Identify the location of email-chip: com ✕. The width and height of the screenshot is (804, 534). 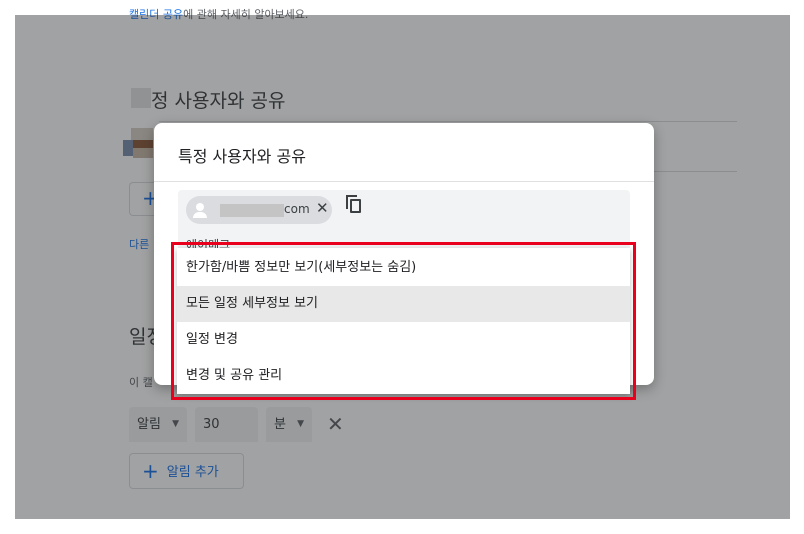
(259, 210).